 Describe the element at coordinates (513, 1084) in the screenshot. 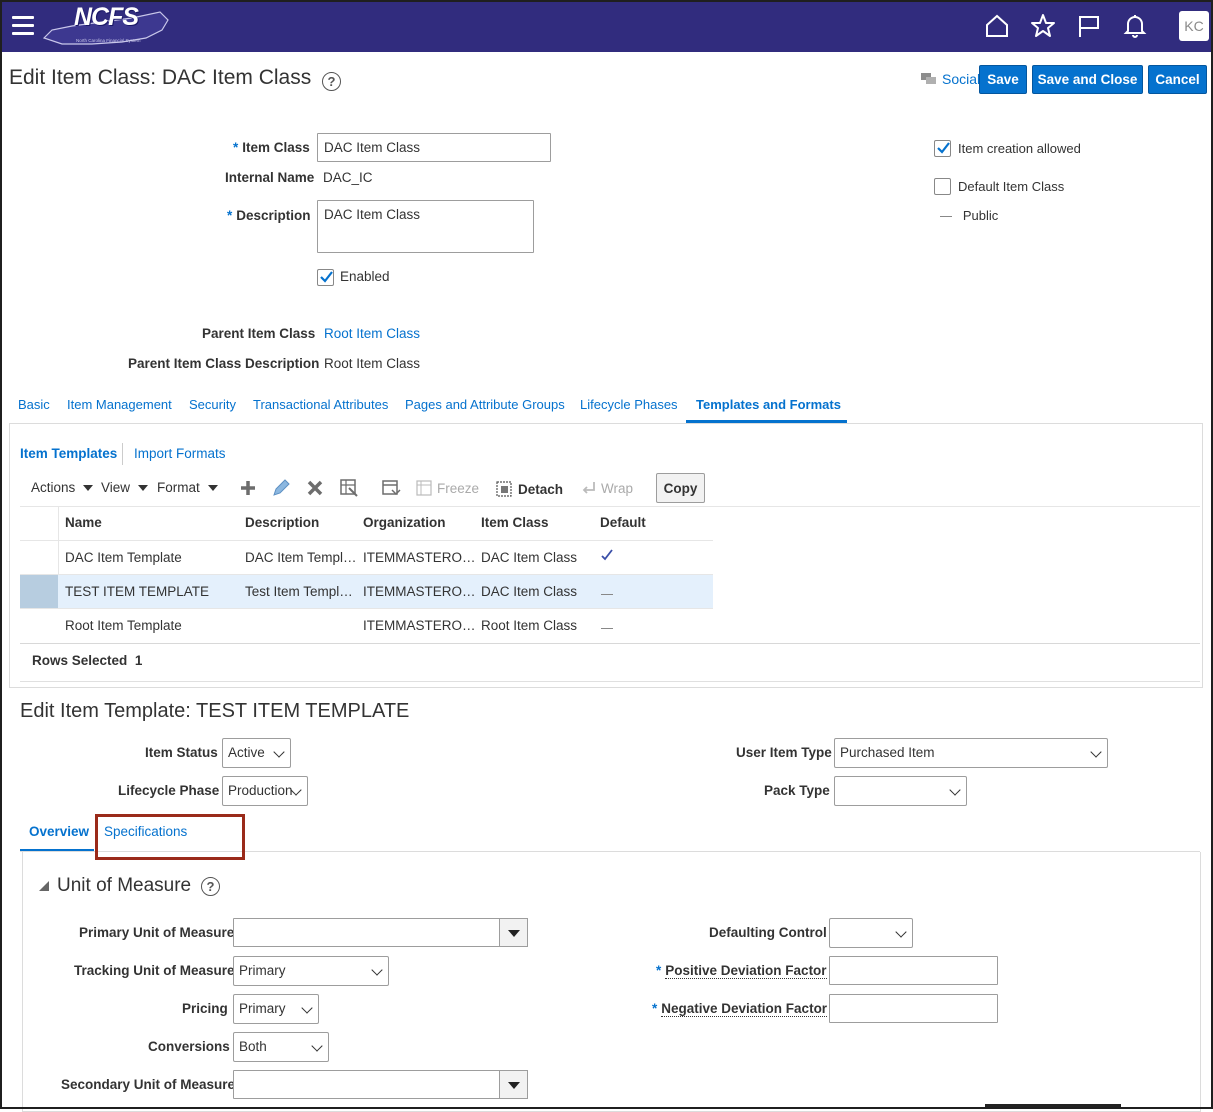

I see `secondary-uom-dropdown-icon` at that location.